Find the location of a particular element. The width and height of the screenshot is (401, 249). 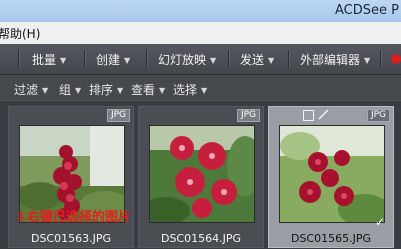

slideshow-menu-button: 幻灯放映 ▼ is located at coordinates (187, 59).